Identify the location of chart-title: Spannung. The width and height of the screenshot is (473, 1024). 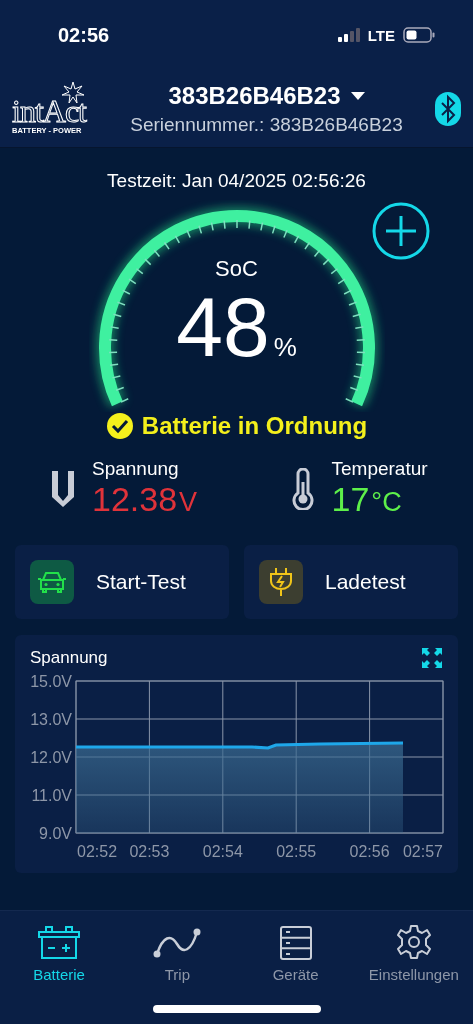
(69, 658).